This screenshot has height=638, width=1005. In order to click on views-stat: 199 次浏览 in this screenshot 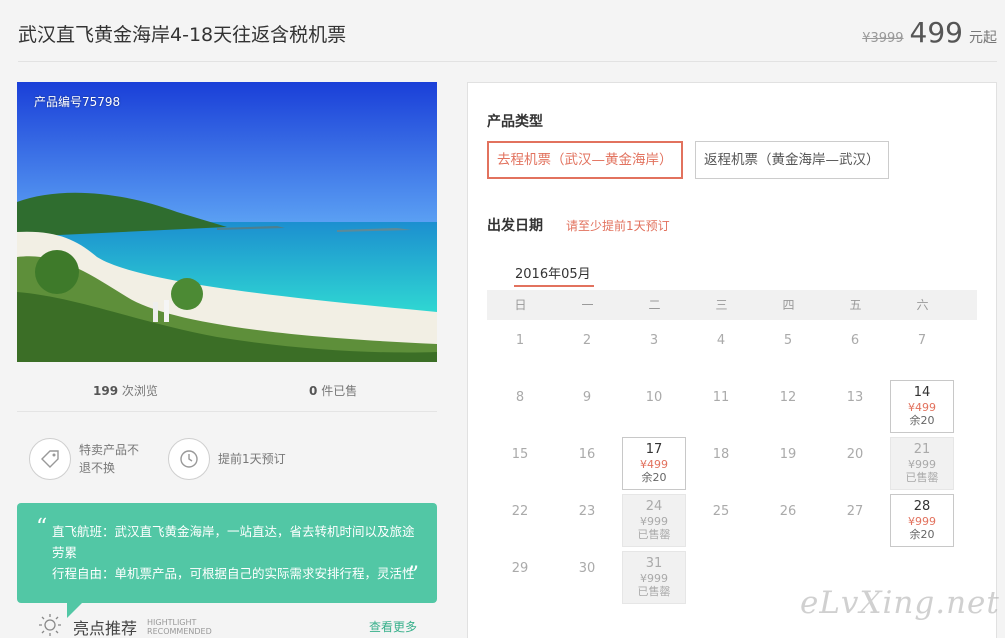, I will do `click(125, 390)`.